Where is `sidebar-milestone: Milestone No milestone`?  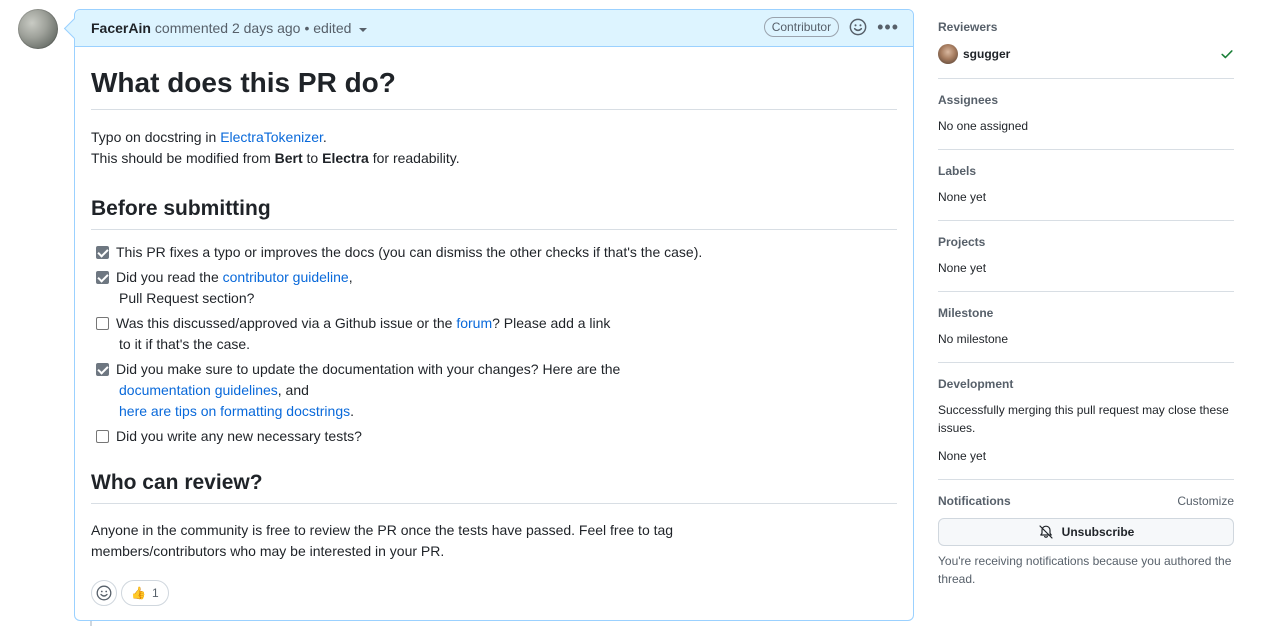 sidebar-milestone: Milestone No milestone is located at coordinates (1086, 334).